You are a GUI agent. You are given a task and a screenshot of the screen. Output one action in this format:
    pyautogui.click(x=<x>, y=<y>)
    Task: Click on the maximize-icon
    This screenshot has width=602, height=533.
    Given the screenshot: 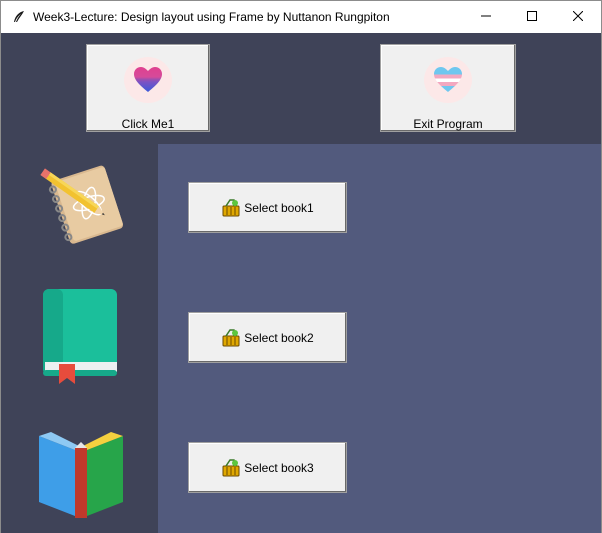 What is the action you would take?
    pyautogui.click(x=532, y=17)
    